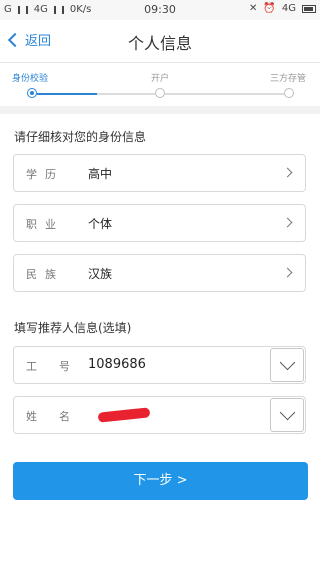  Describe the element at coordinates (159, 223) in the screenshot. I see `occupation-row: 职业 个体` at that location.